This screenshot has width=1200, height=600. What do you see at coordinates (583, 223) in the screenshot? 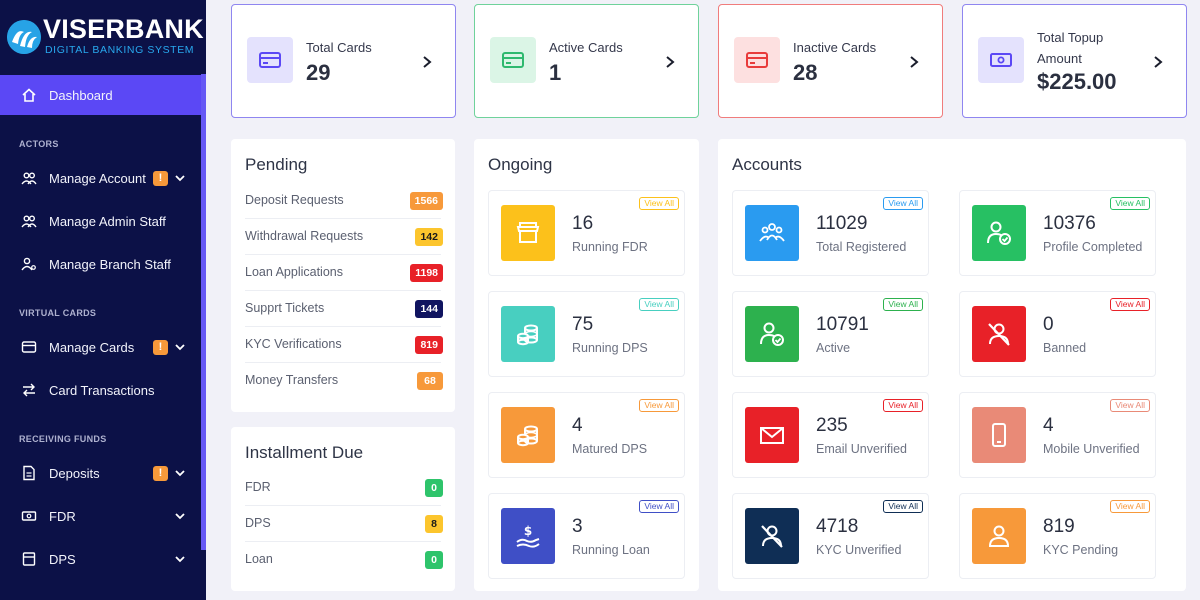
I see `tile-value: 16` at bounding box center [583, 223].